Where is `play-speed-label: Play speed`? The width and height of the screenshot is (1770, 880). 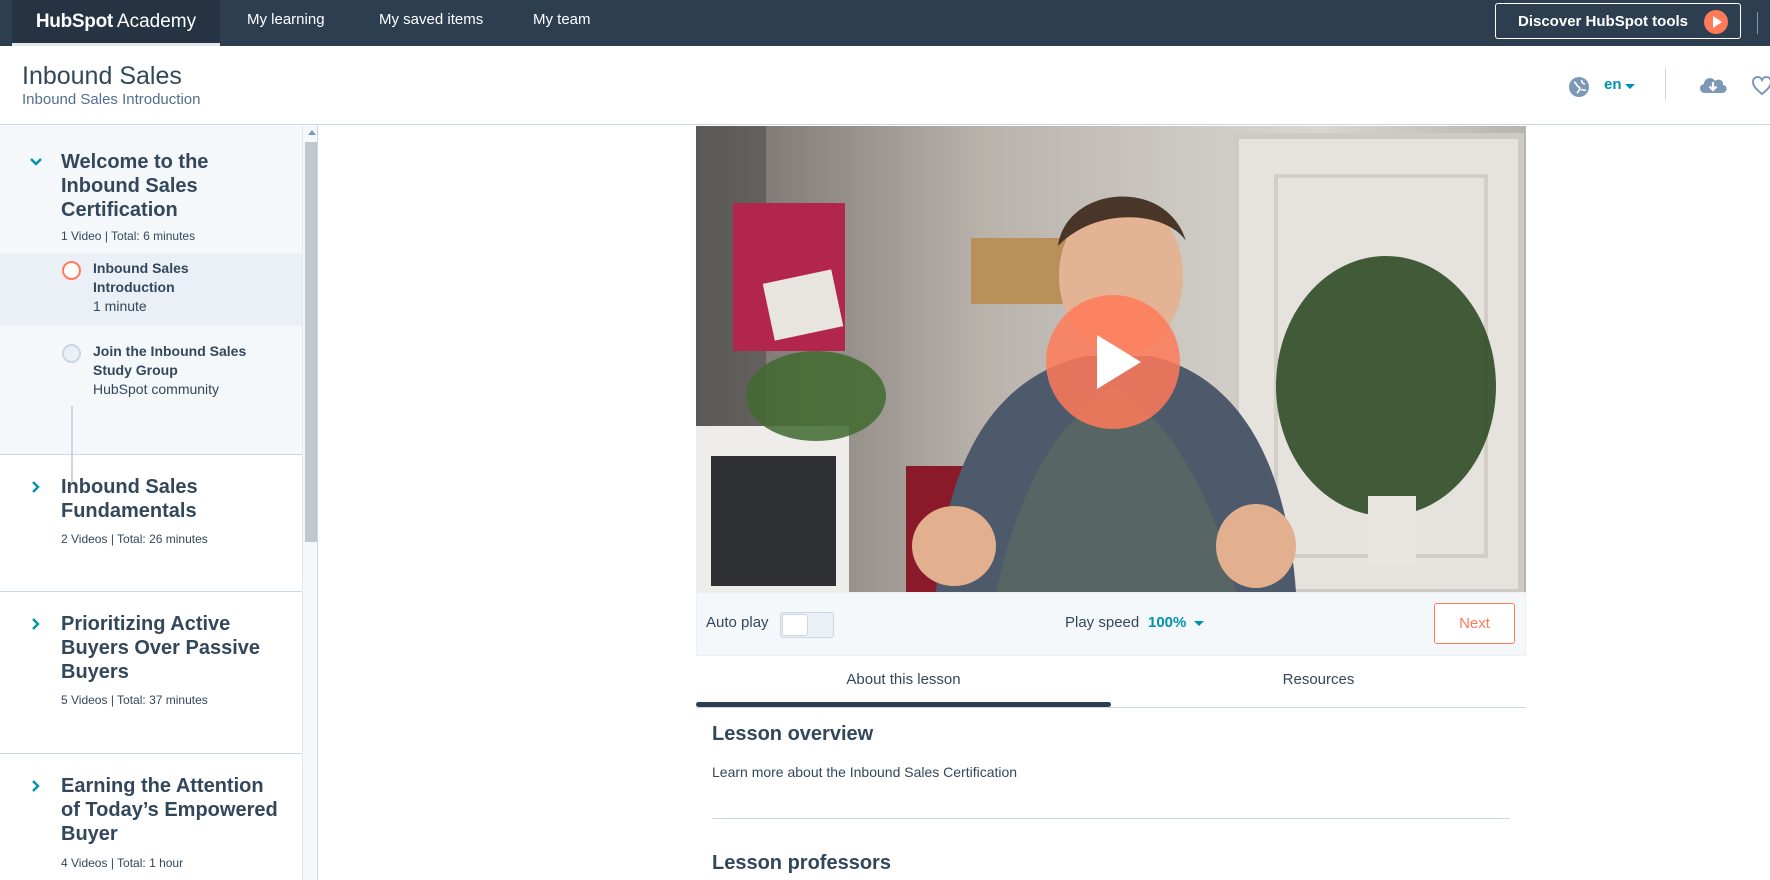 play-speed-label: Play speed is located at coordinates (1102, 622).